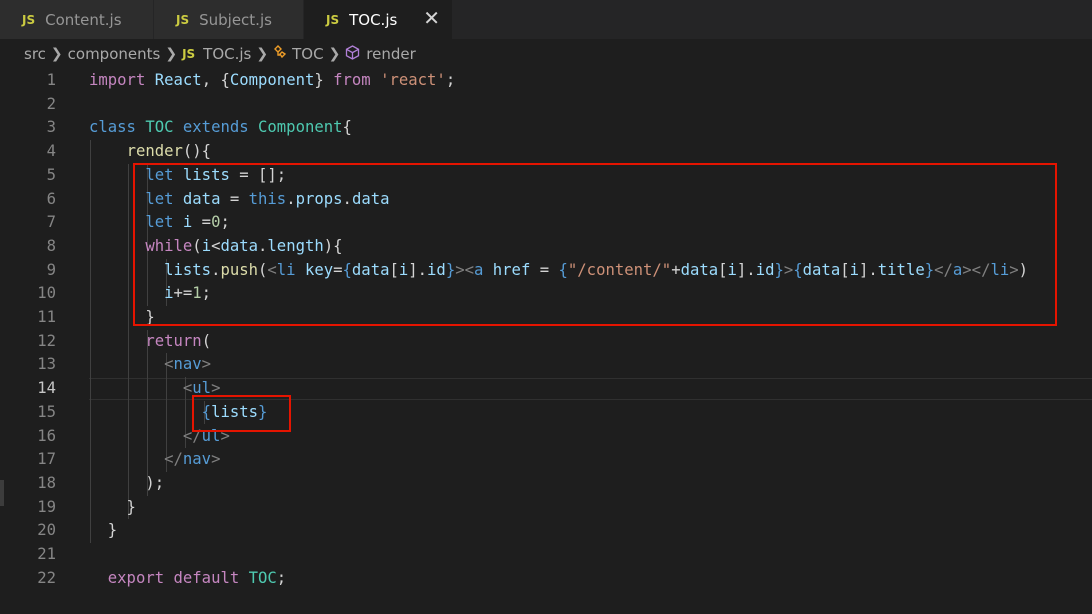  I want to click on line-number: 3, so click(51, 127).